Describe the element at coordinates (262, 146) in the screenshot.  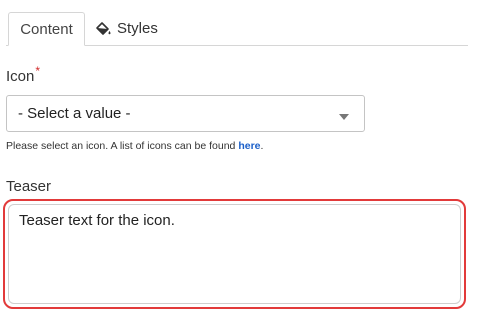
I see `icon-help-suffix: .` at that location.